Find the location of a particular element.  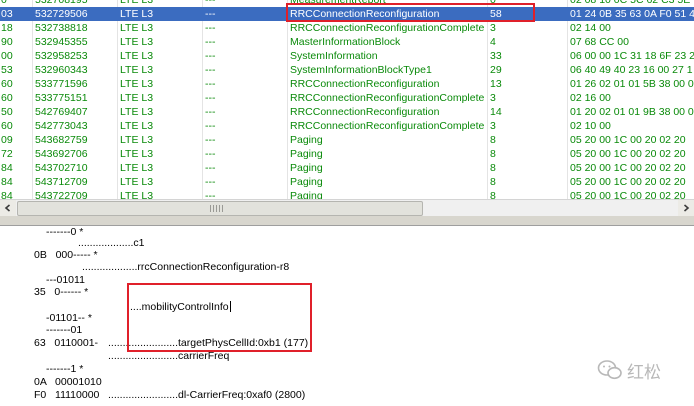

table-cell: 02 14 00 is located at coordinates (590, 28).